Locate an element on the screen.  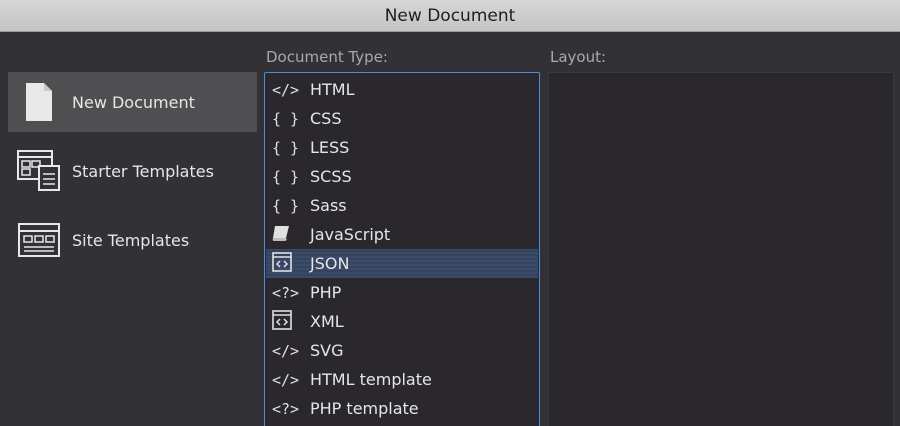
list-item-label: CSS is located at coordinates (326, 118).